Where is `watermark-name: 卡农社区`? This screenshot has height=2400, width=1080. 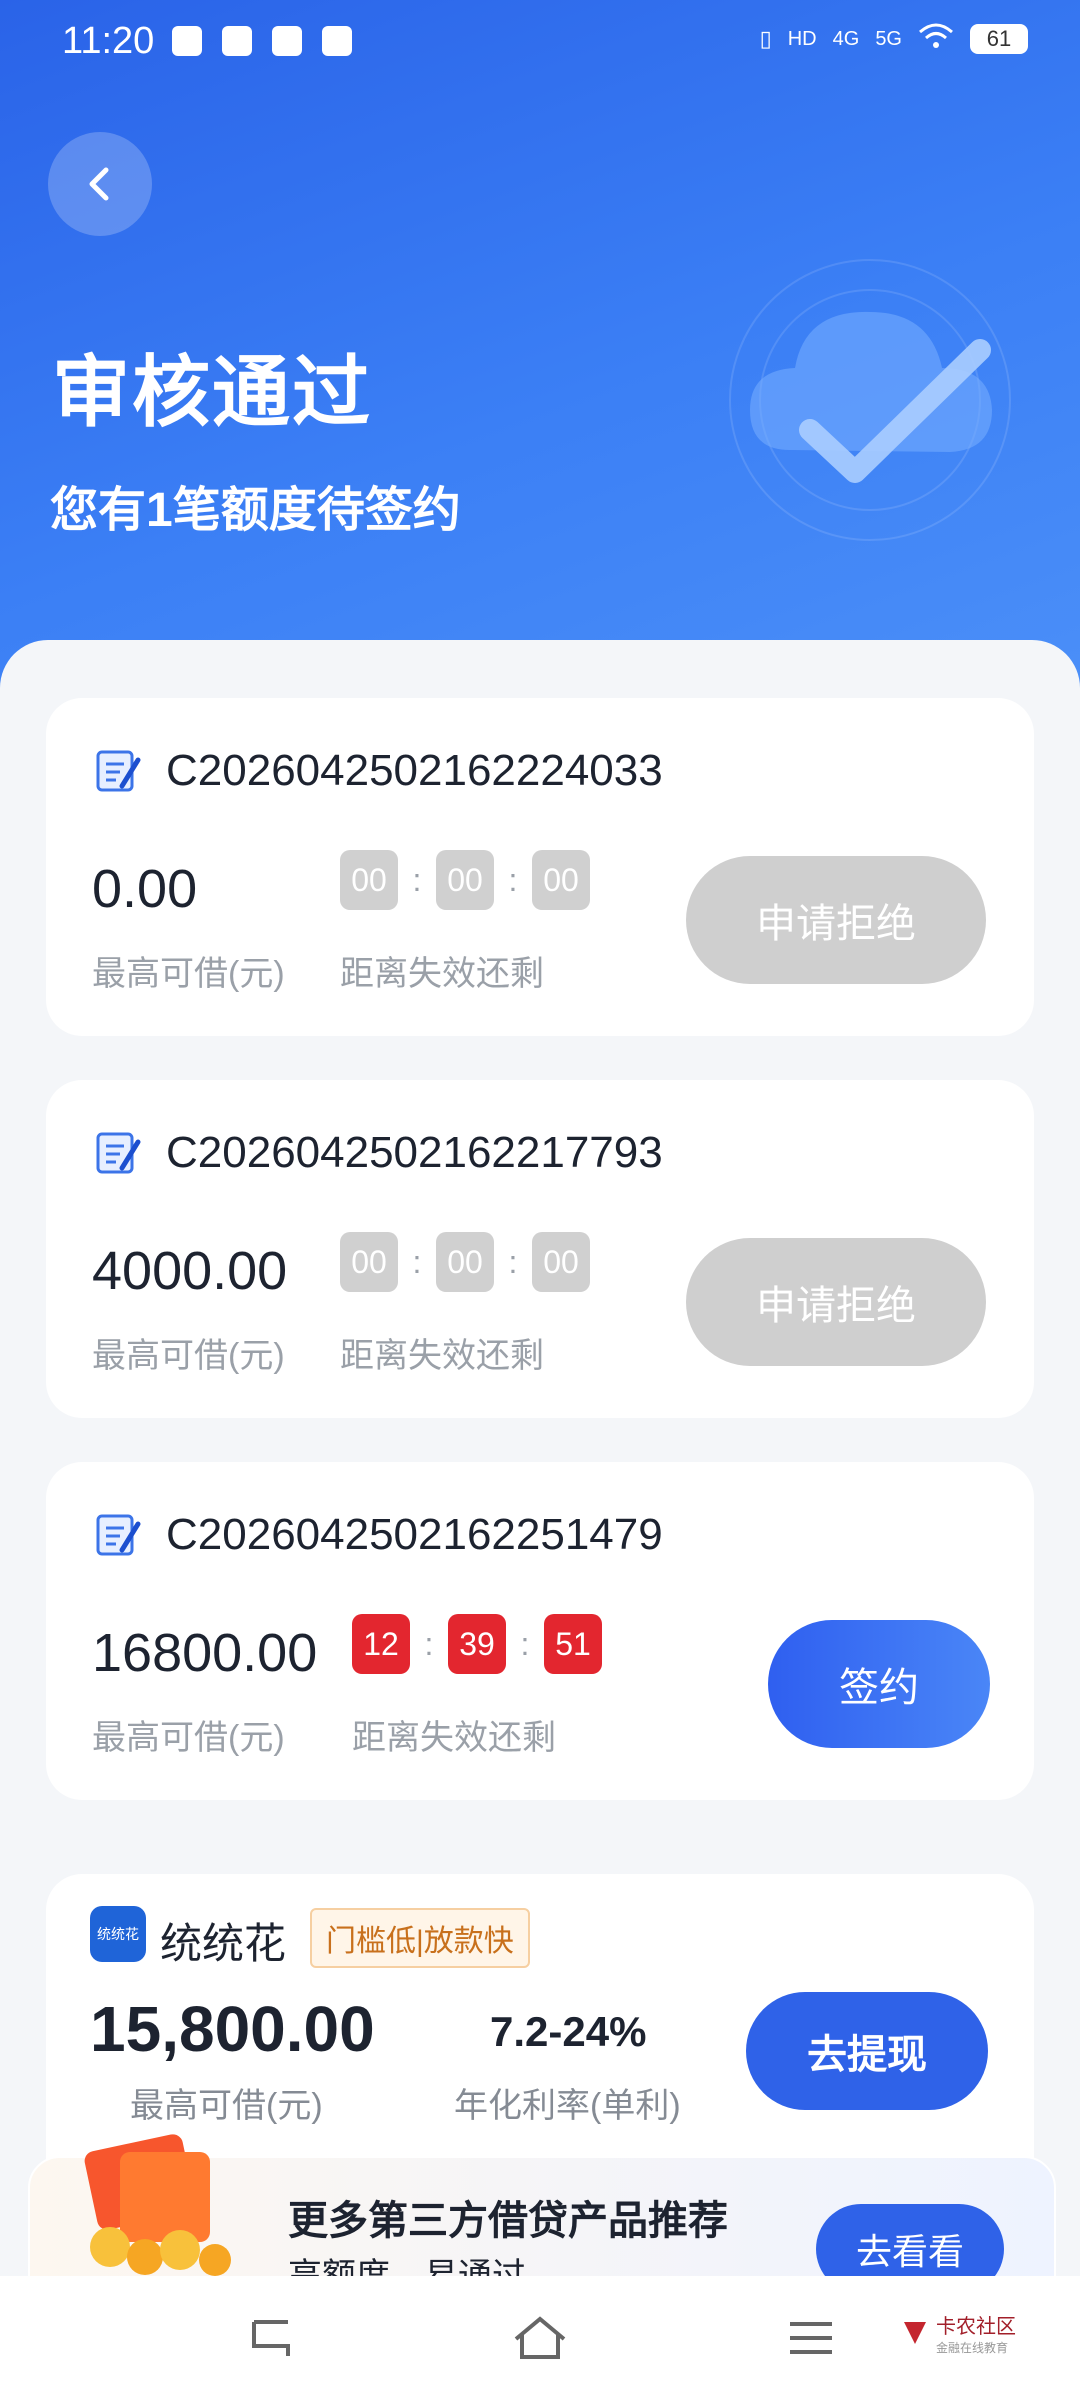
watermark-name: 卡农社区 is located at coordinates (976, 2327).